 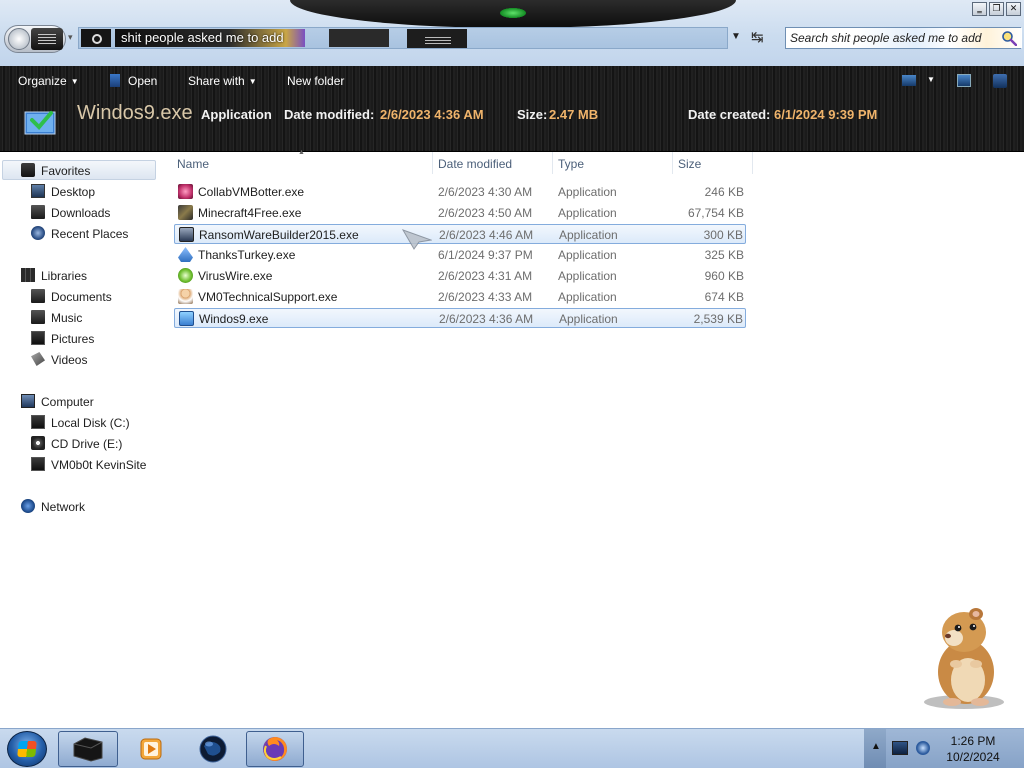 What do you see at coordinates (275, 749) in the screenshot?
I see `taskbar-firefox-button` at bounding box center [275, 749].